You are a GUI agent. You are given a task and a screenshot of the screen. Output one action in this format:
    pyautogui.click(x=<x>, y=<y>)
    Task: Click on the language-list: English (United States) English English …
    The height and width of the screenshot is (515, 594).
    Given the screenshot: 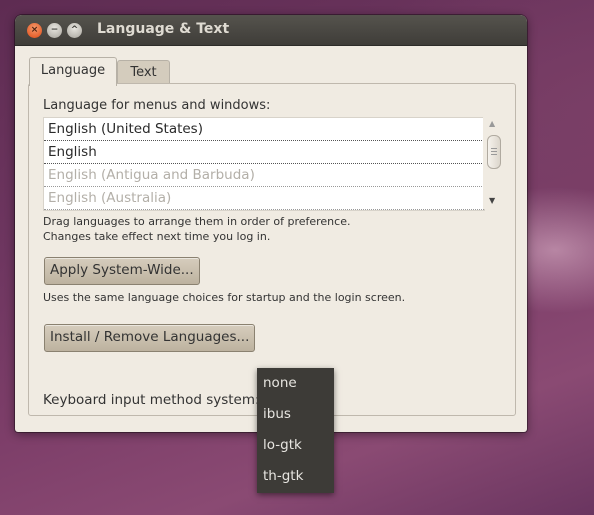 What is the action you would take?
    pyautogui.click(x=264, y=164)
    